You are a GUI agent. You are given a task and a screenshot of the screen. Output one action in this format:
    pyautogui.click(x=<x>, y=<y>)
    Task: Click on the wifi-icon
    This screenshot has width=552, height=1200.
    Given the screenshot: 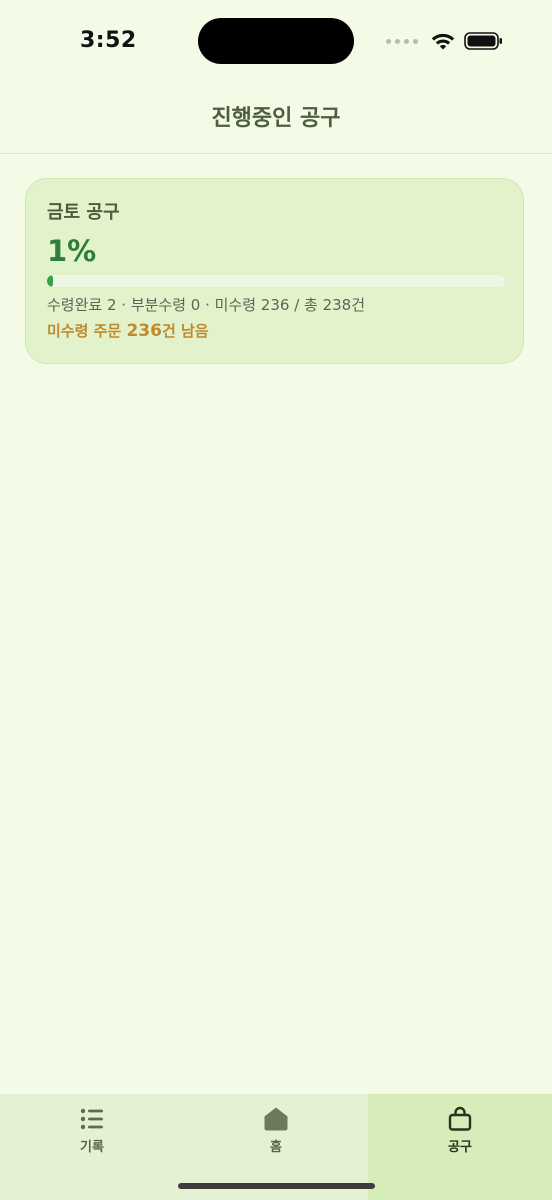 What is the action you would take?
    pyautogui.click(x=443, y=41)
    